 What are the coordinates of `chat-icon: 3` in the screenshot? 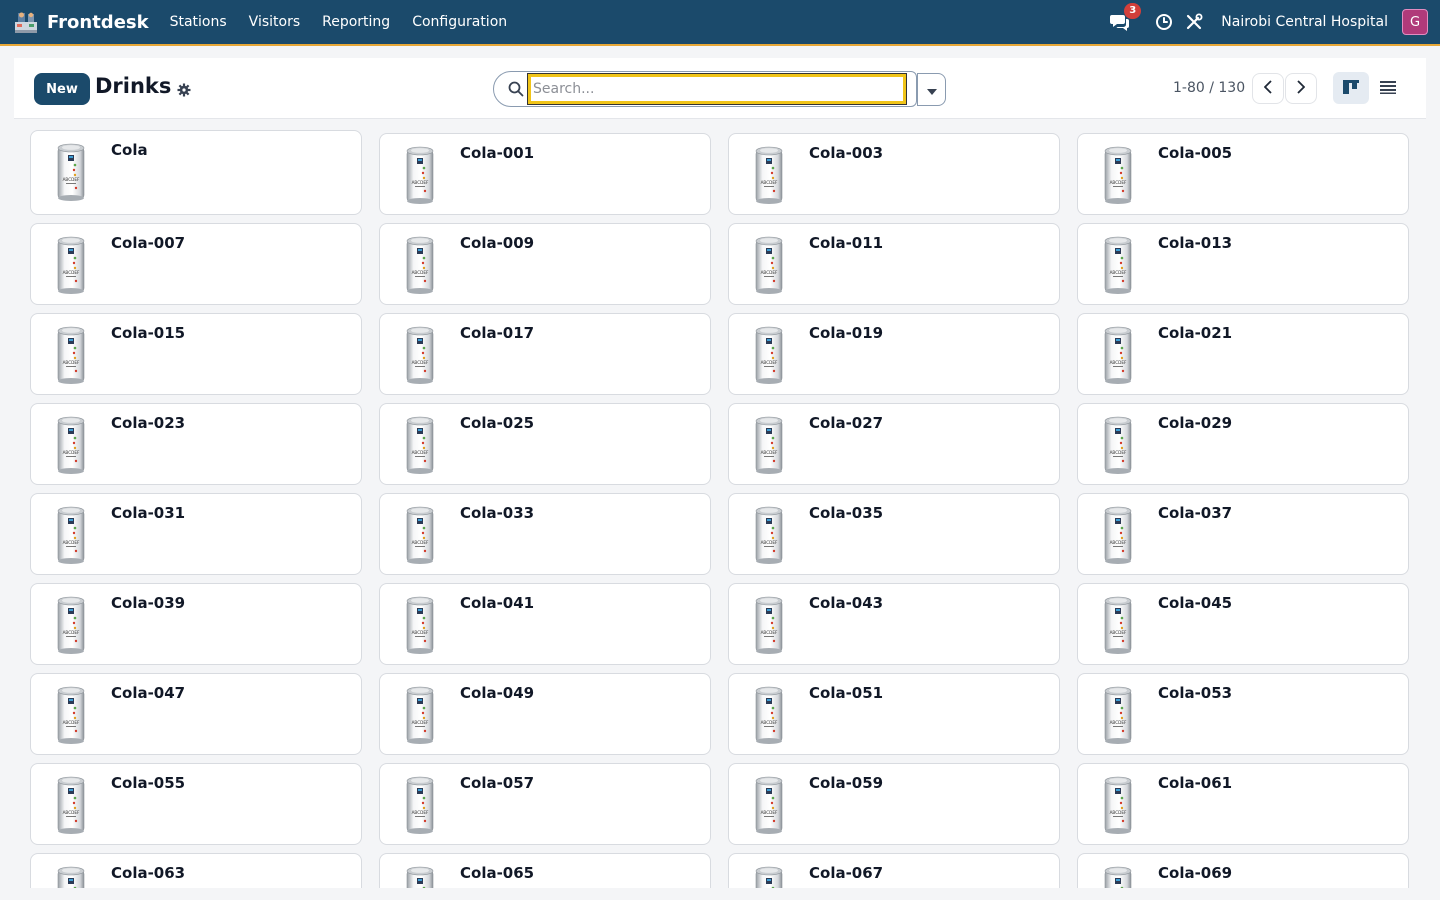 It's located at (1125, 18).